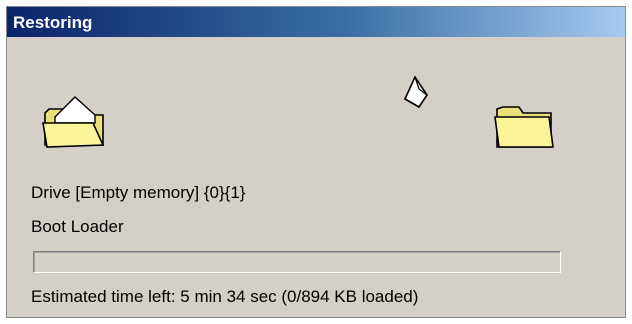 Image resolution: width=632 pixels, height=324 pixels. I want to click on flying-document-icon, so click(415, 92).